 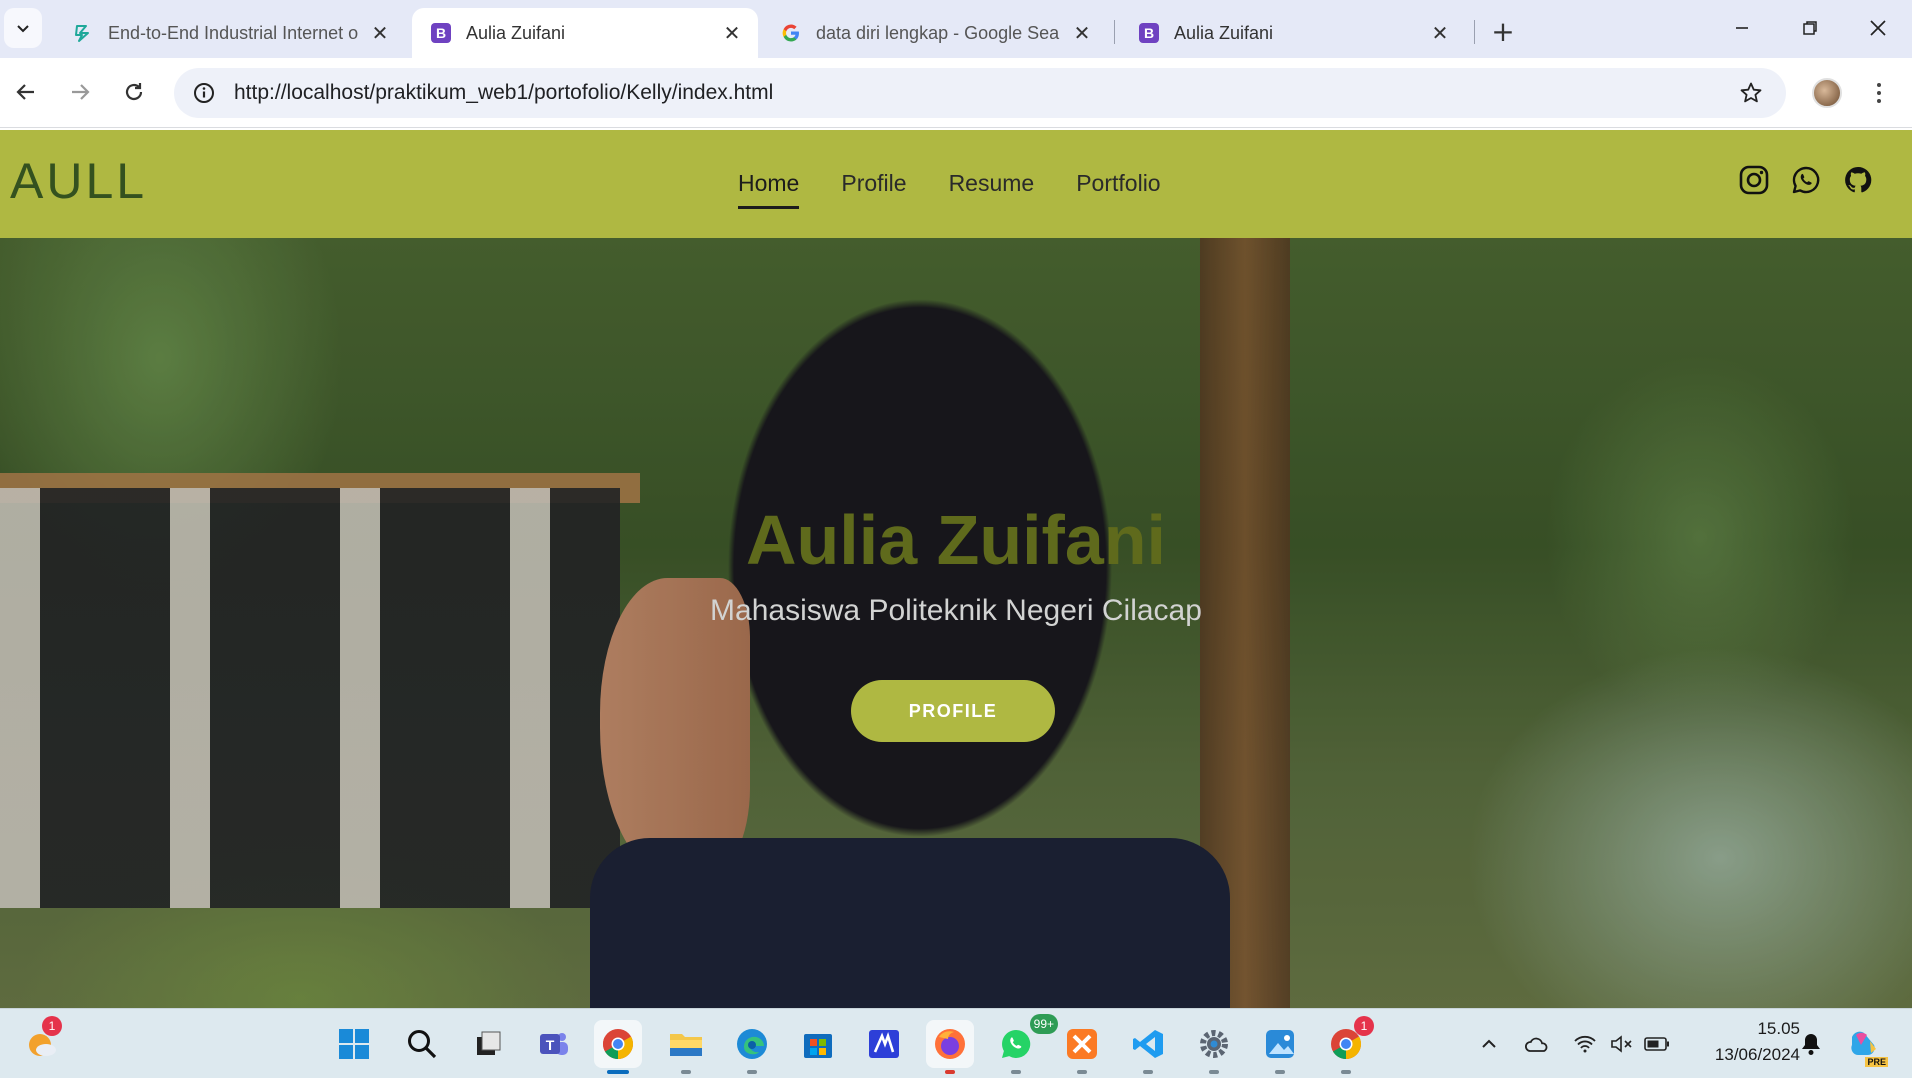 I want to click on weather-badge: 1, so click(x=52, y=1026).